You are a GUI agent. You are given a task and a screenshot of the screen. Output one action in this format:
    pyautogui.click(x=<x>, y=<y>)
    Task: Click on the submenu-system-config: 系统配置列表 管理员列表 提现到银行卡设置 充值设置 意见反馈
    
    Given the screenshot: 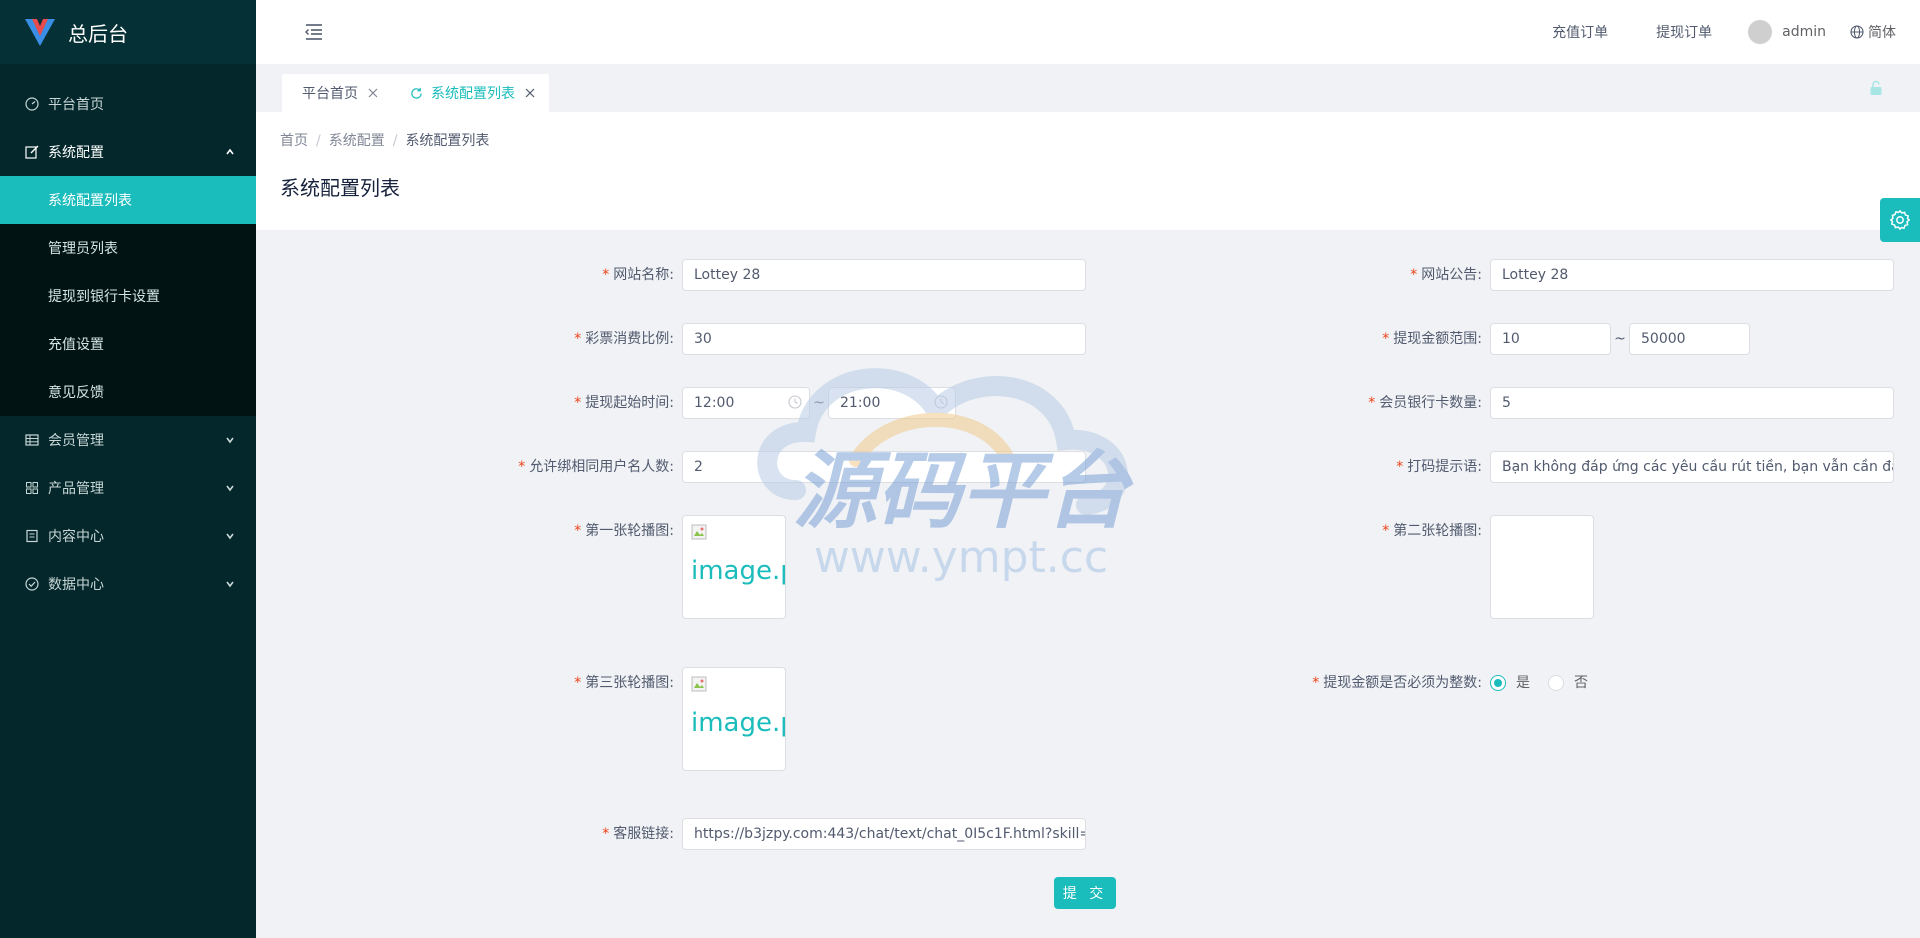 What is the action you would take?
    pyautogui.click(x=128, y=296)
    